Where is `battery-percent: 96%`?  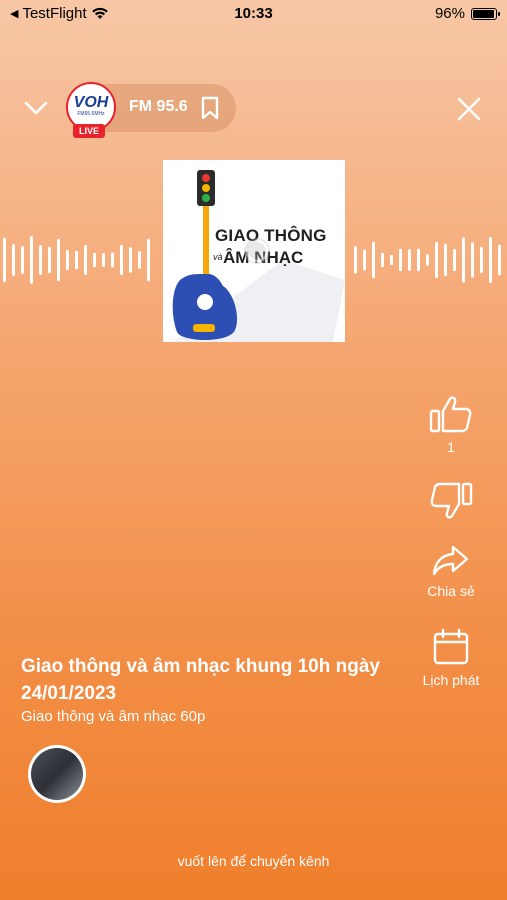
battery-percent: 96% is located at coordinates (449, 13).